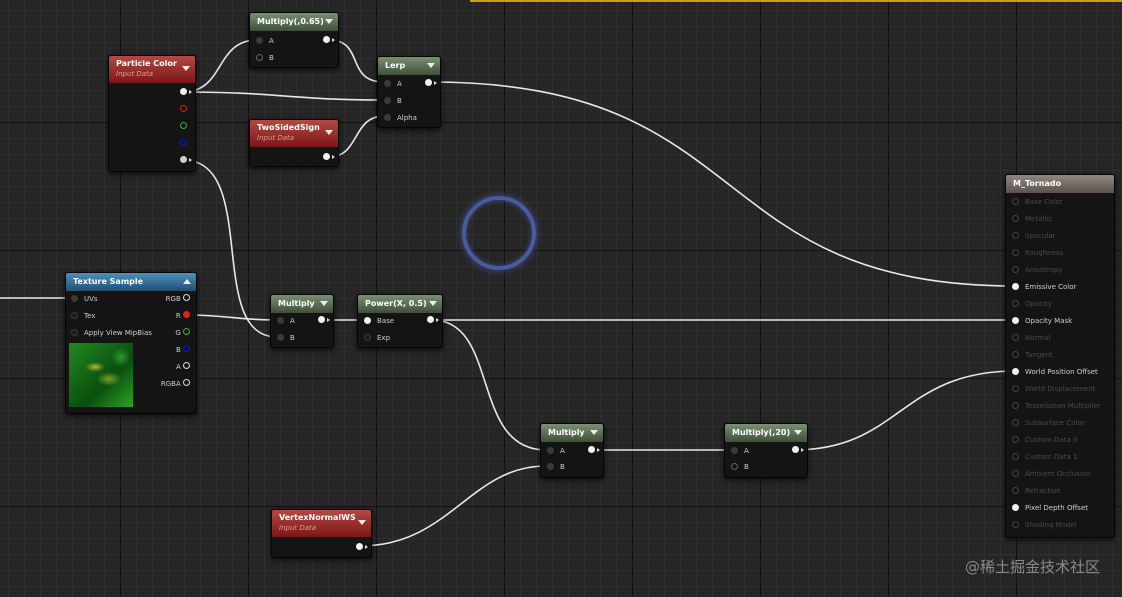 This screenshot has width=1122, height=597. Describe the element at coordinates (131, 282) in the screenshot. I see `node-header: Texture Sample` at that location.